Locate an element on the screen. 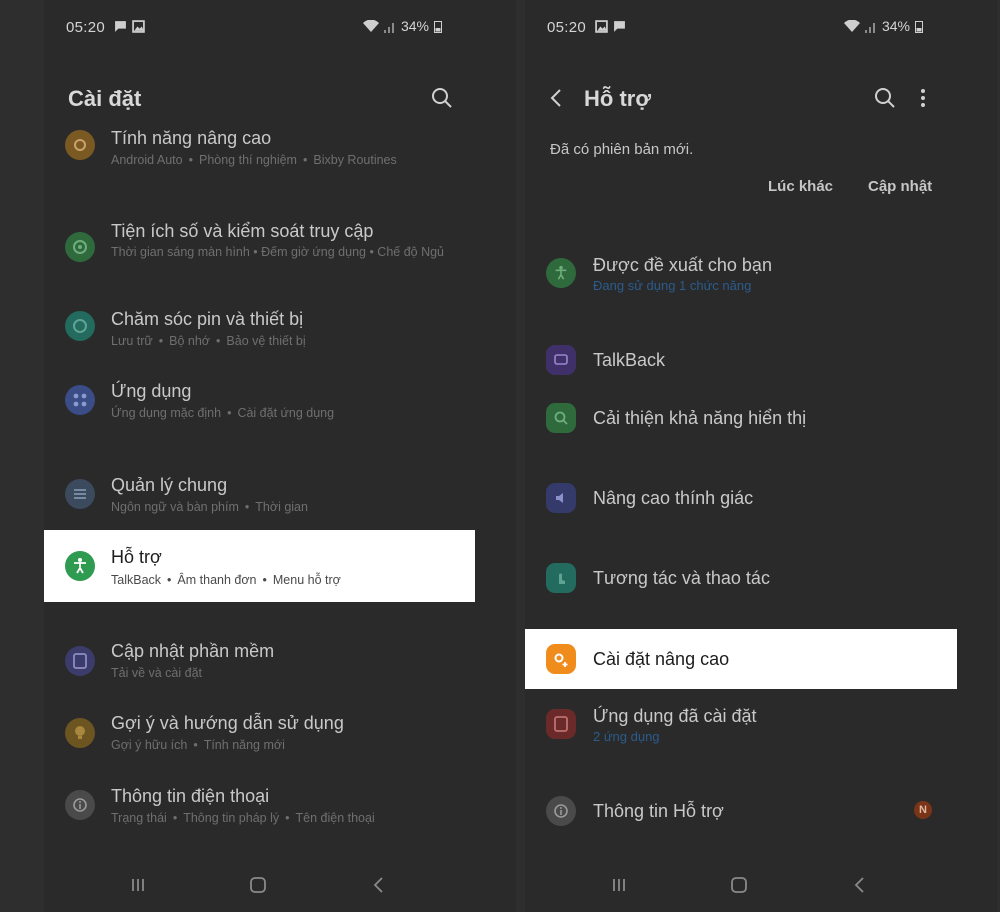 The height and width of the screenshot is (912, 1000). item-title: Quản lý chung is located at coordinates (169, 485).